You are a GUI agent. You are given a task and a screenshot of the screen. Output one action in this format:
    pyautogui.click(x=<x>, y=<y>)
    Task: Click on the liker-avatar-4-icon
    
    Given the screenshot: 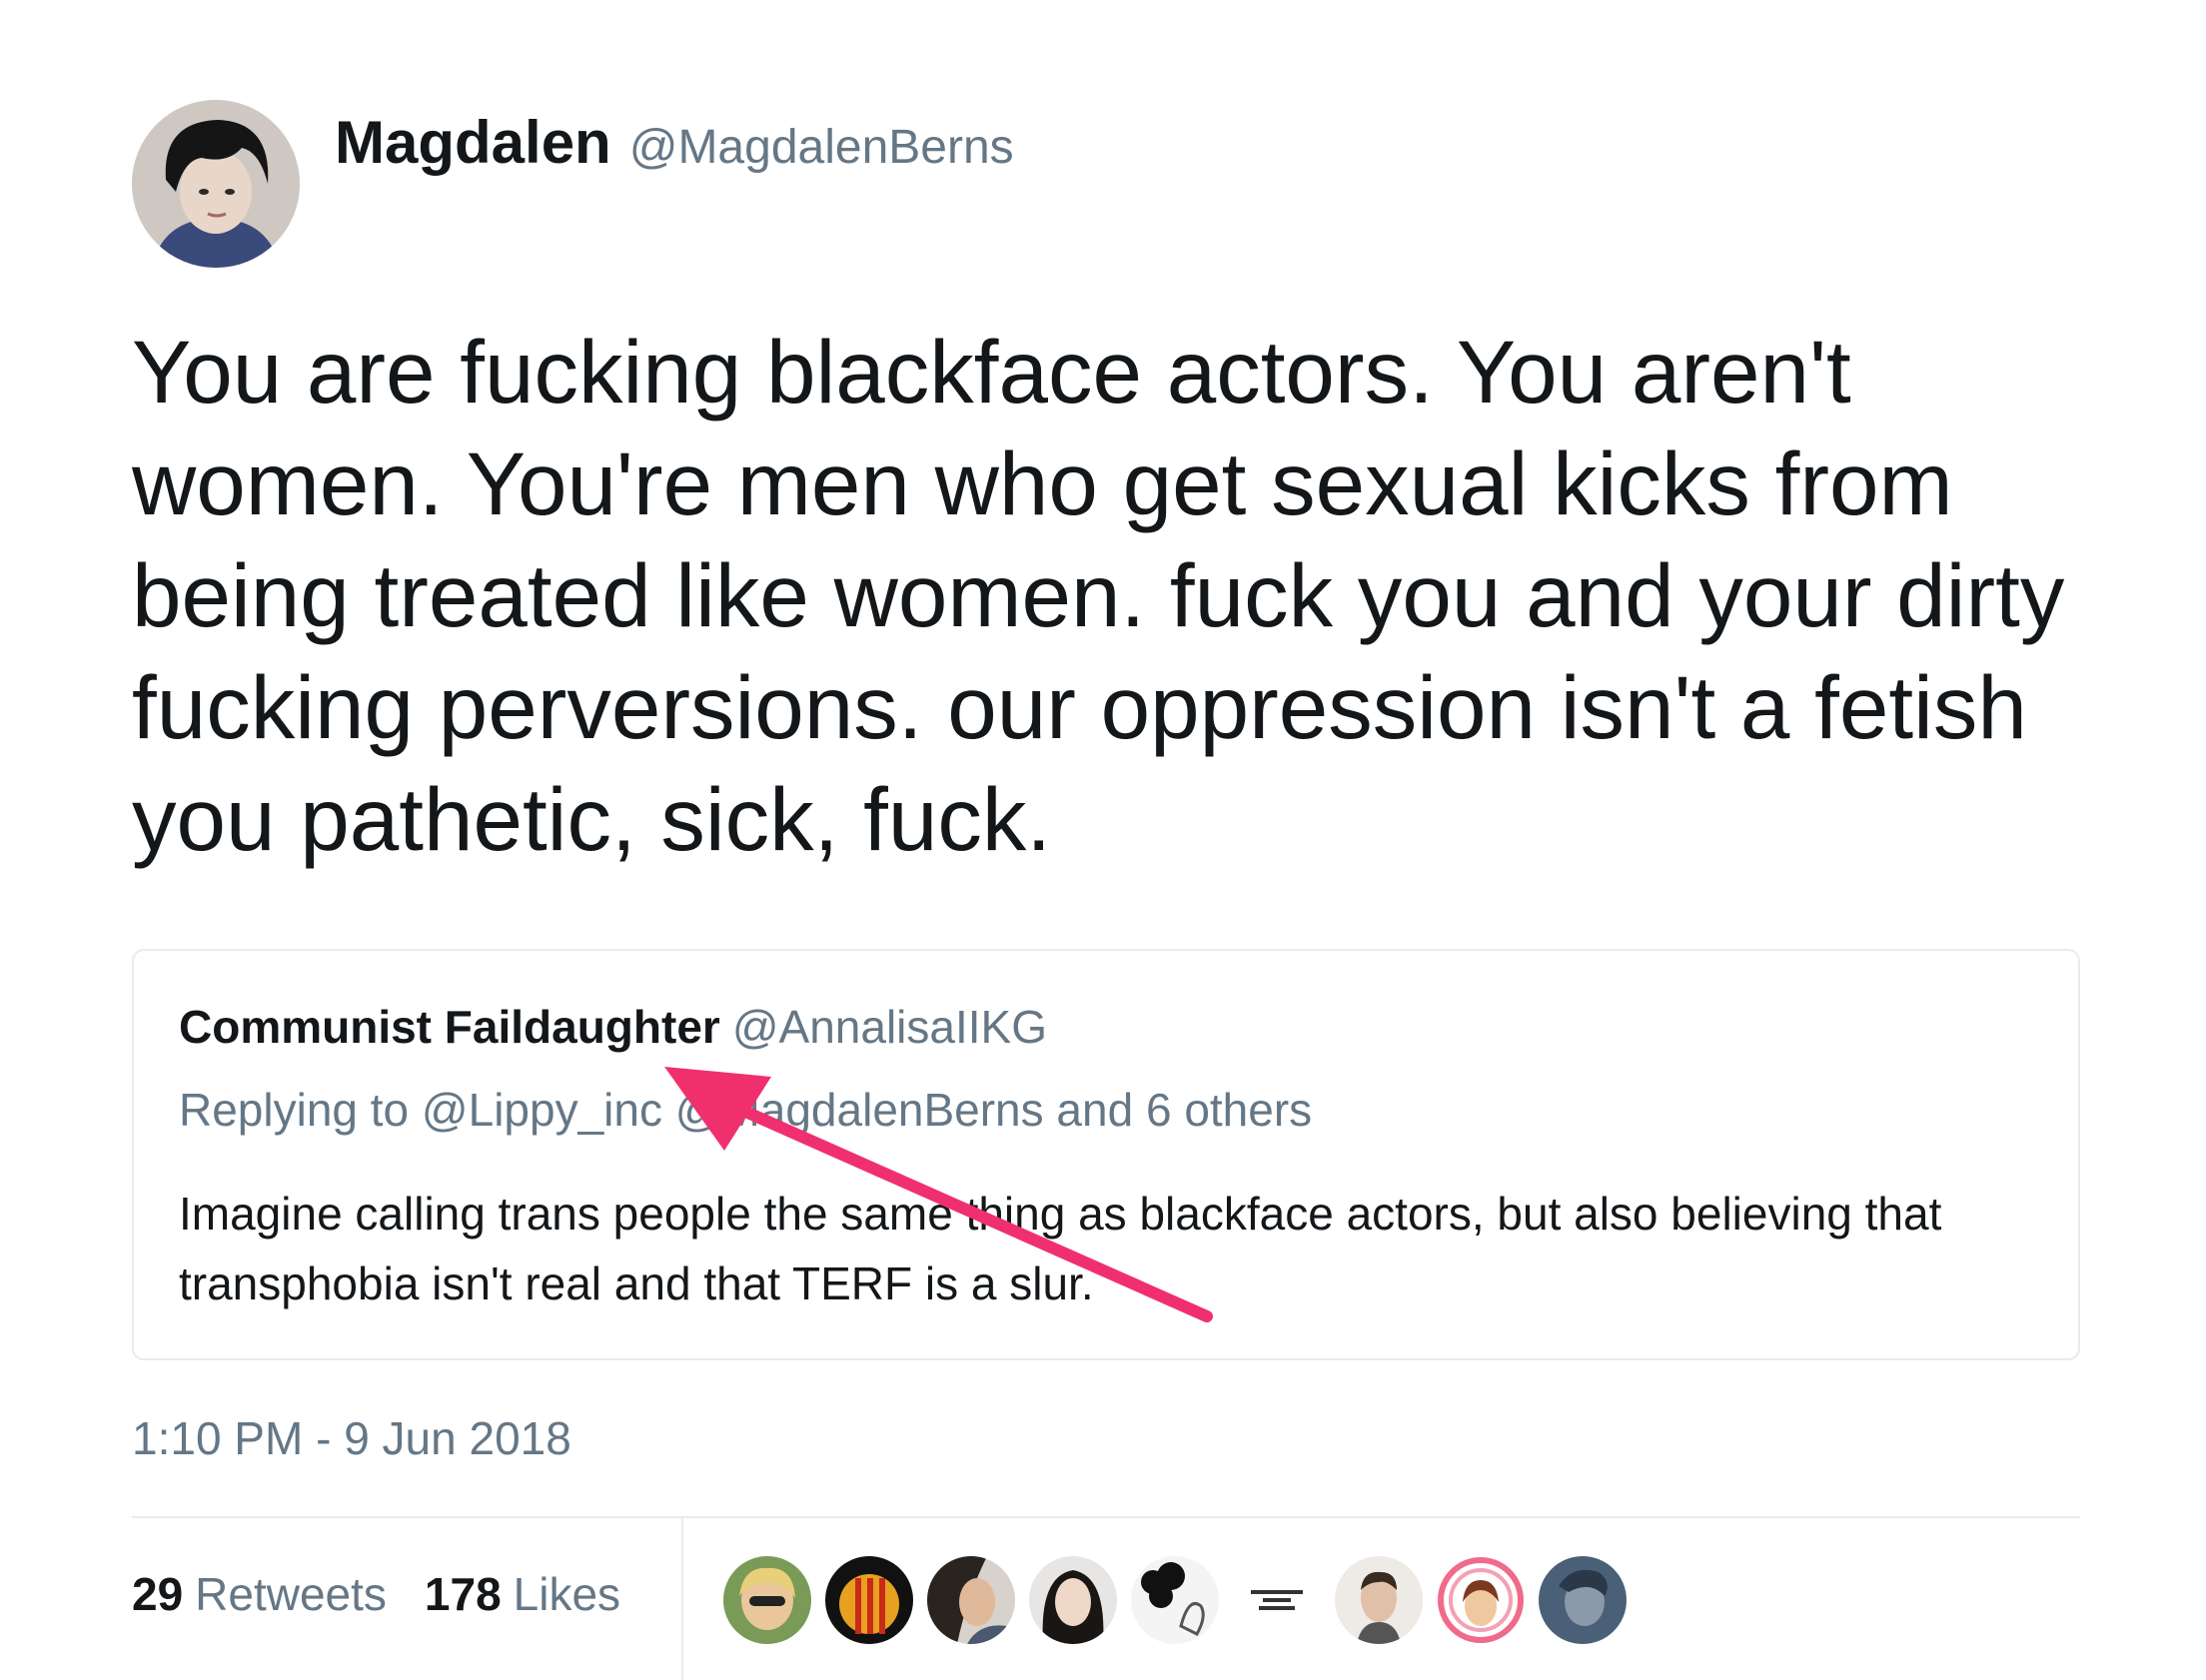 What is the action you would take?
    pyautogui.click(x=1073, y=1600)
    